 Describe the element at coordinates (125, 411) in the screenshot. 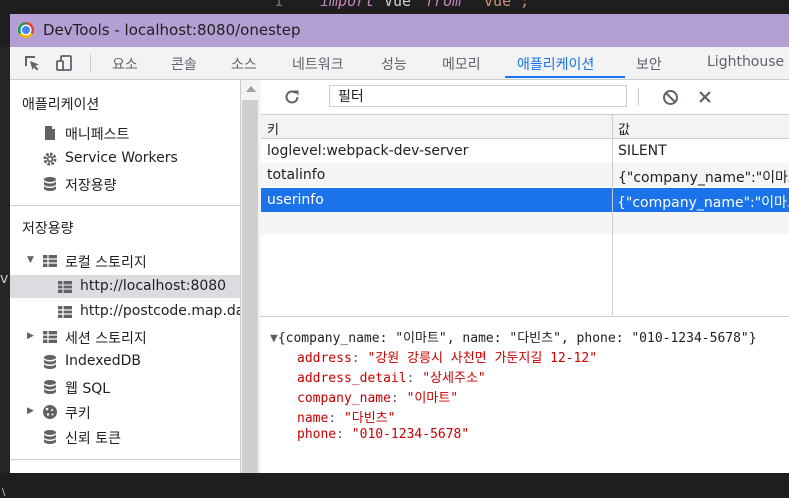

I see `sidebar-item-cookies: ▶ 쿠키` at that location.